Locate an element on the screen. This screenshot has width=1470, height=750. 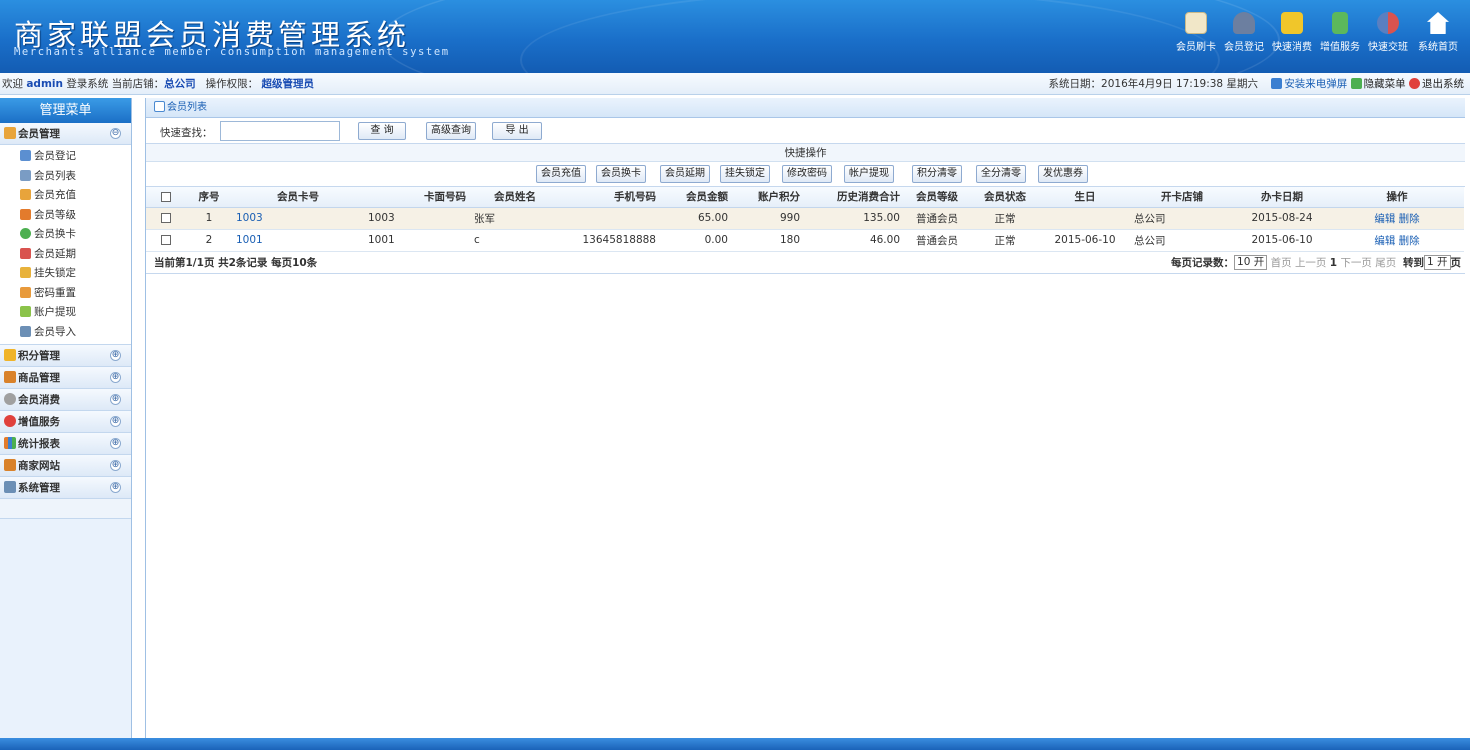
advanced-query-button: 高级查询 is located at coordinates (451, 131).